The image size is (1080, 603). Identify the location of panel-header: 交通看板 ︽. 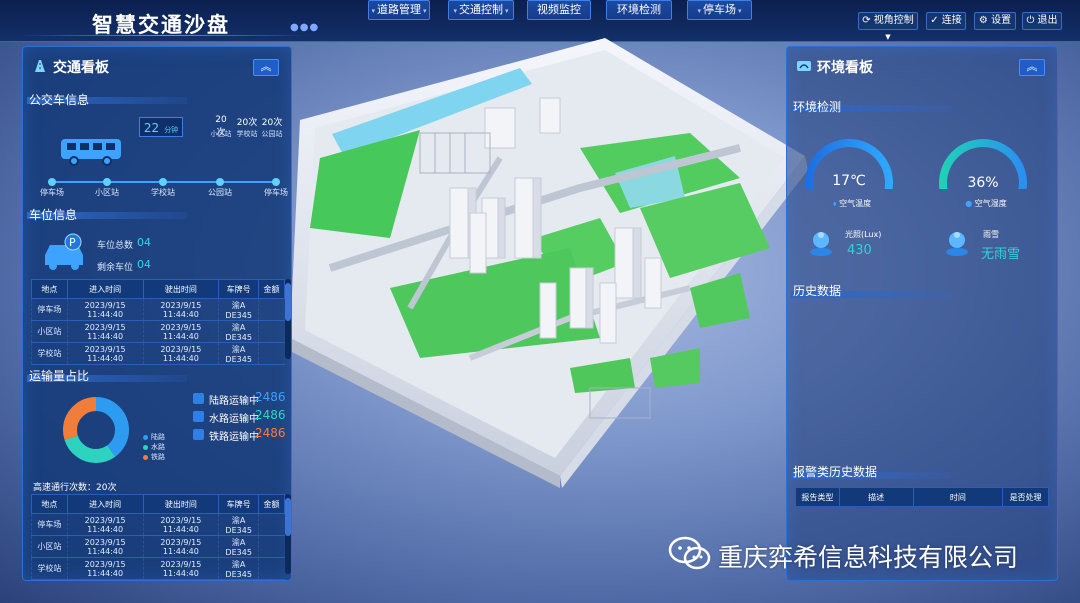
(157, 65).